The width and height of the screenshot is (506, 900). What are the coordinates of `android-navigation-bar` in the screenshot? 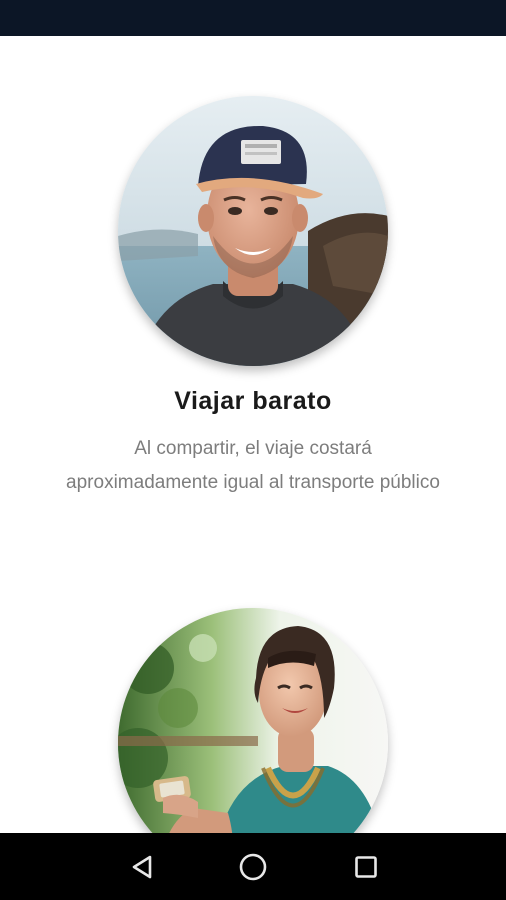 It's located at (253, 866).